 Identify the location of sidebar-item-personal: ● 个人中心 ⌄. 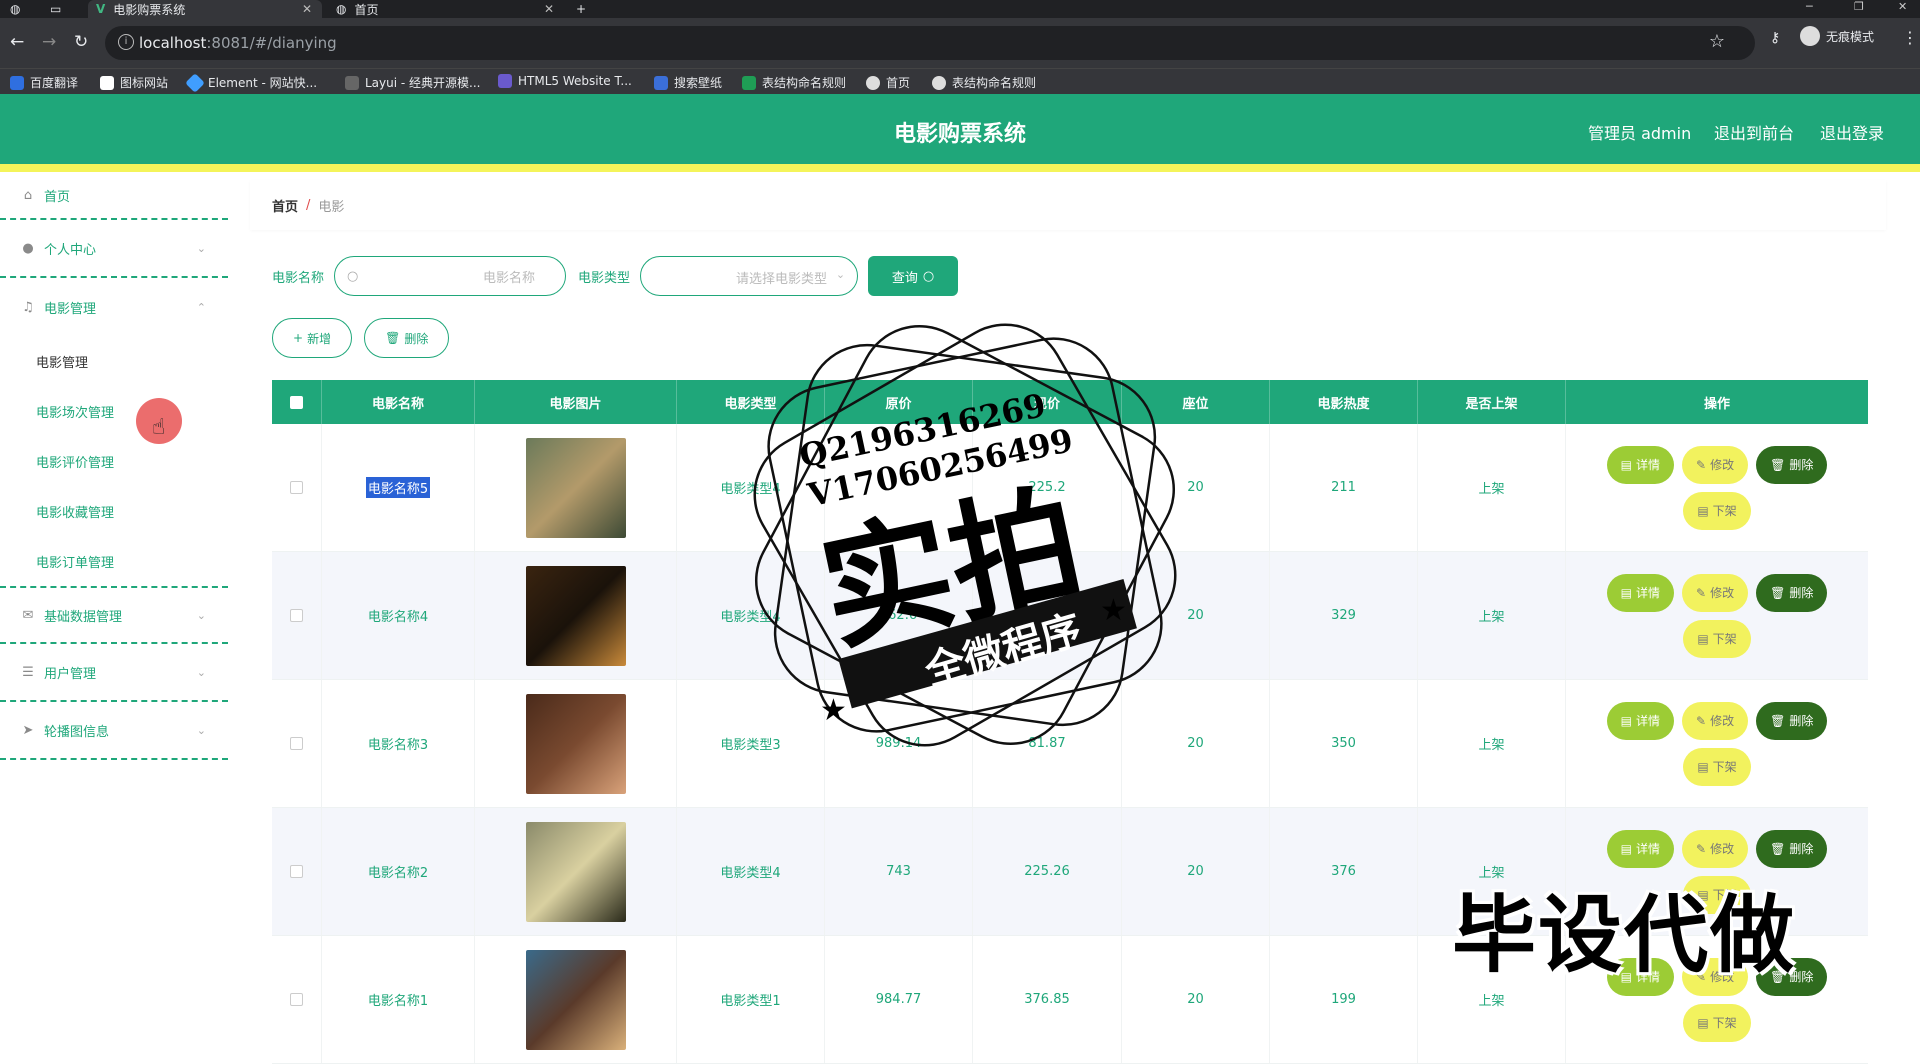
(114, 249).